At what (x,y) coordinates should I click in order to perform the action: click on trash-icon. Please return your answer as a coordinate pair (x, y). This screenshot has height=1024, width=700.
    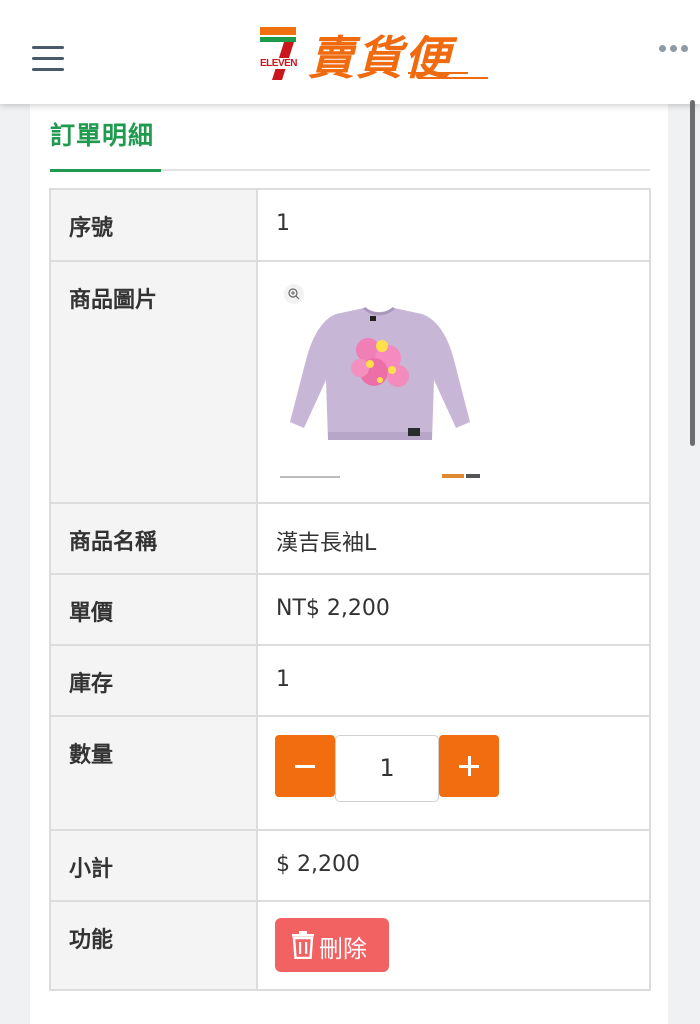
    Looking at the image, I should click on (303, 945).